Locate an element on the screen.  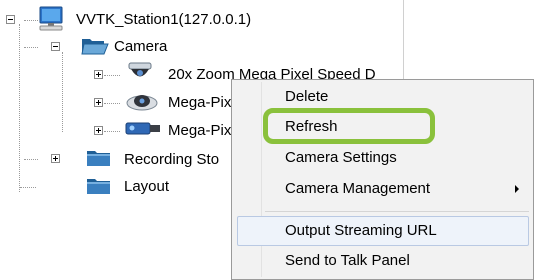
tree-node-camera: Camera is located at coordinates (140, 47).